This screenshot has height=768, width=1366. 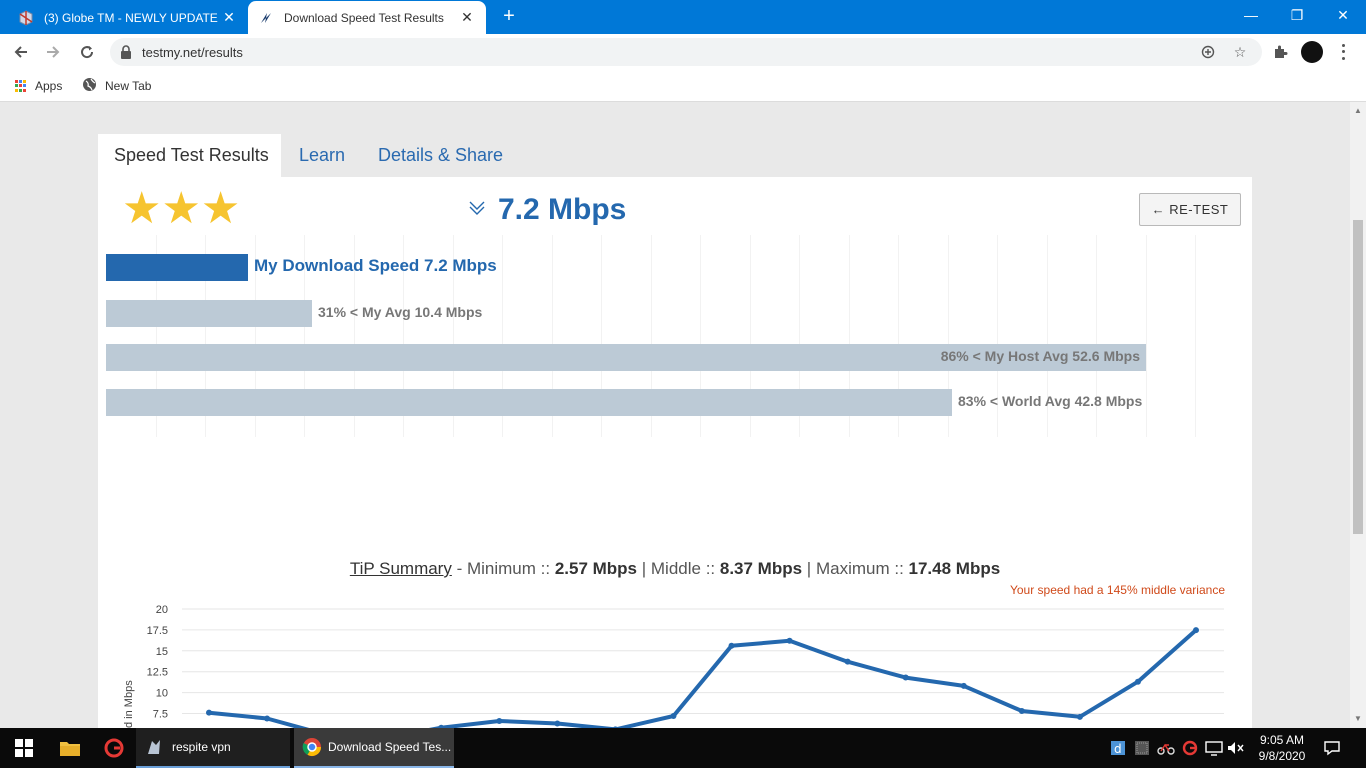 What do you see at coordinates (89, 86) in the screenshot?
I see `globe-icon` at bounding box center [89, 86].